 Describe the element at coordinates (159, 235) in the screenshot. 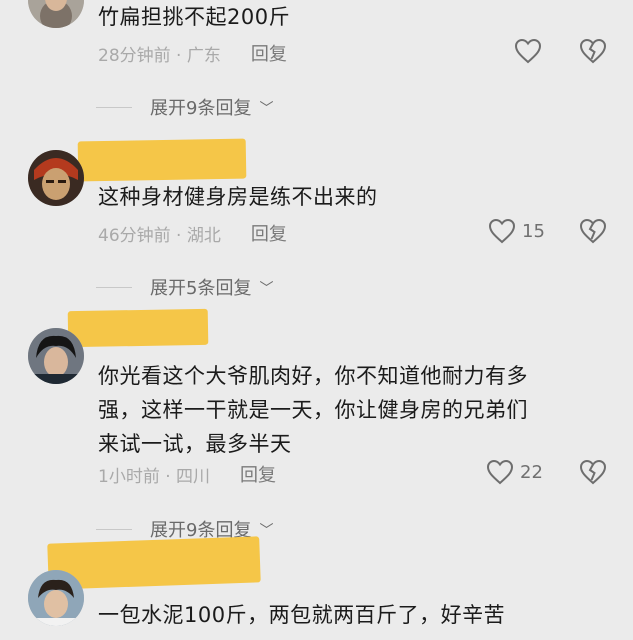

I see `comment-time-location: 46分钟前 · 湖北` at that location.